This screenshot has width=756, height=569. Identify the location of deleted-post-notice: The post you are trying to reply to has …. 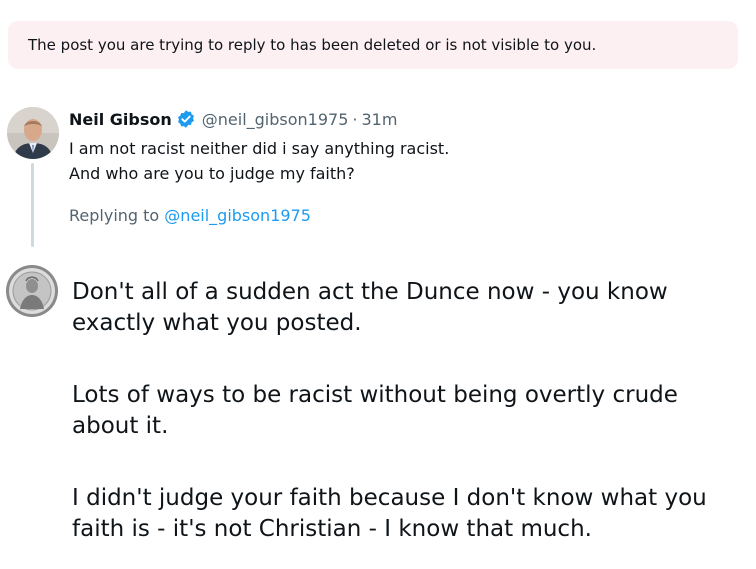
(373, 45).